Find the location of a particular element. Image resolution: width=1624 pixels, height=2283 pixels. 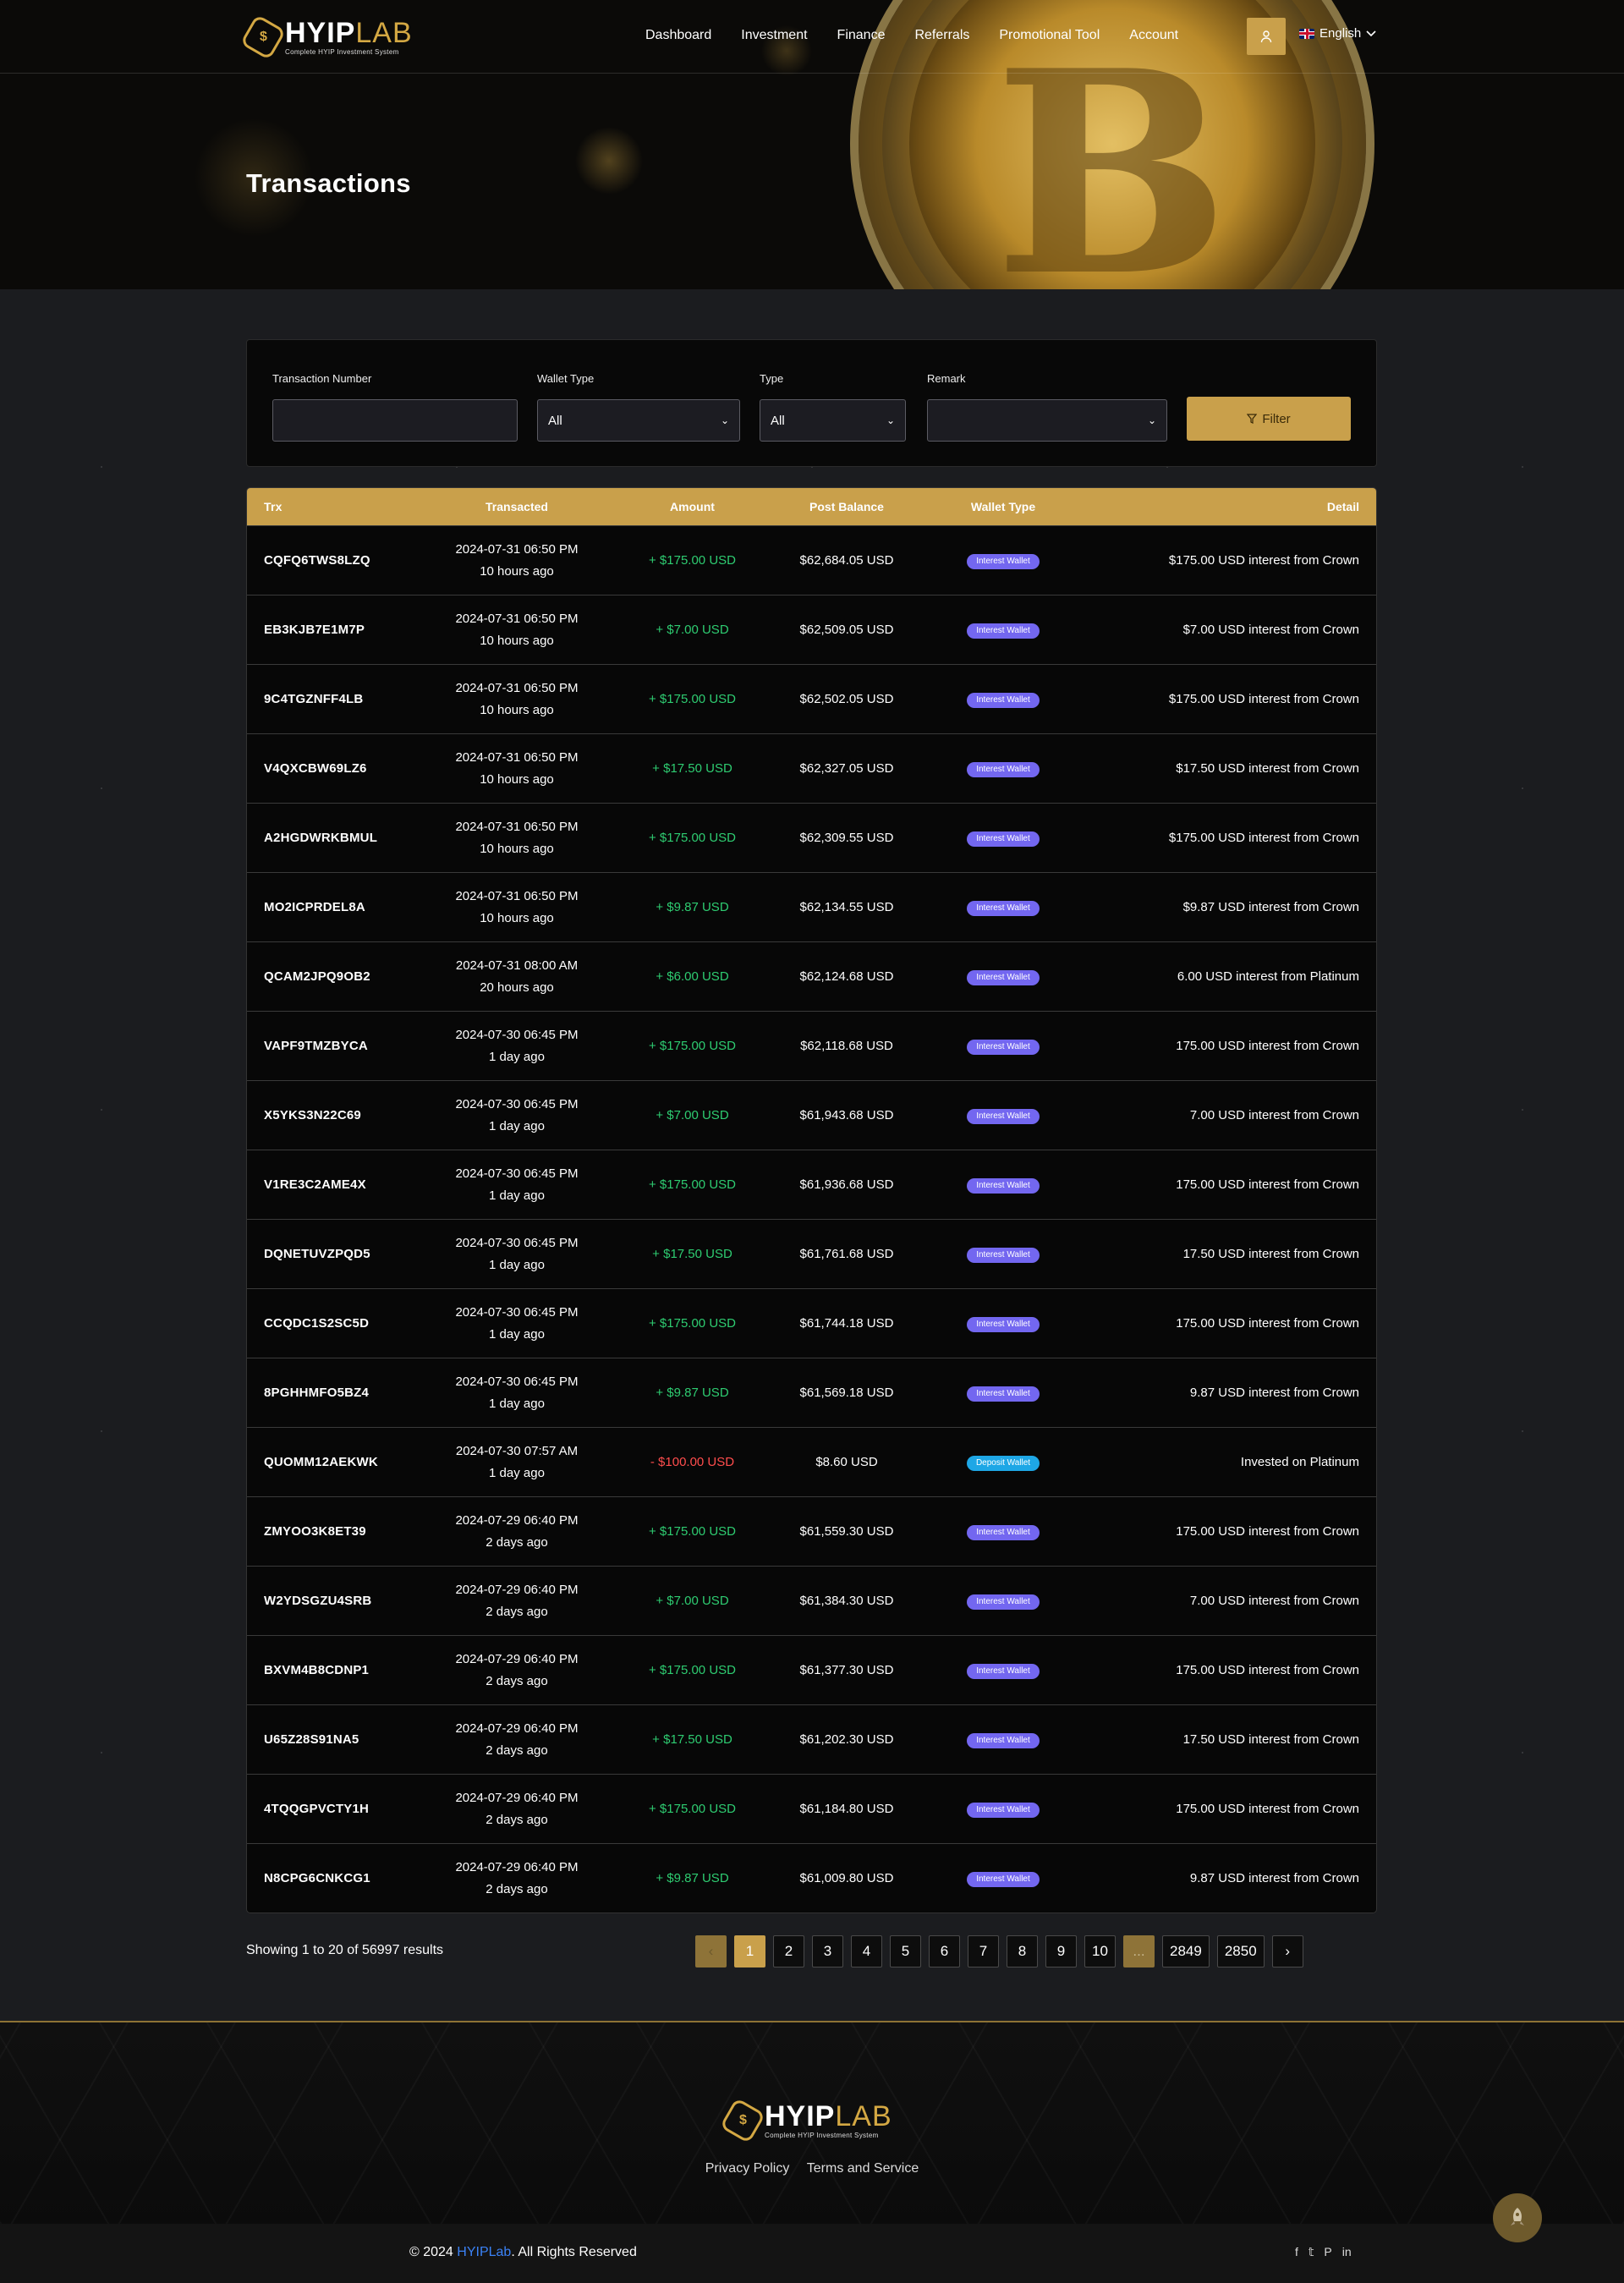

facebook-icon: f is located at coordinates (1297, 2252).